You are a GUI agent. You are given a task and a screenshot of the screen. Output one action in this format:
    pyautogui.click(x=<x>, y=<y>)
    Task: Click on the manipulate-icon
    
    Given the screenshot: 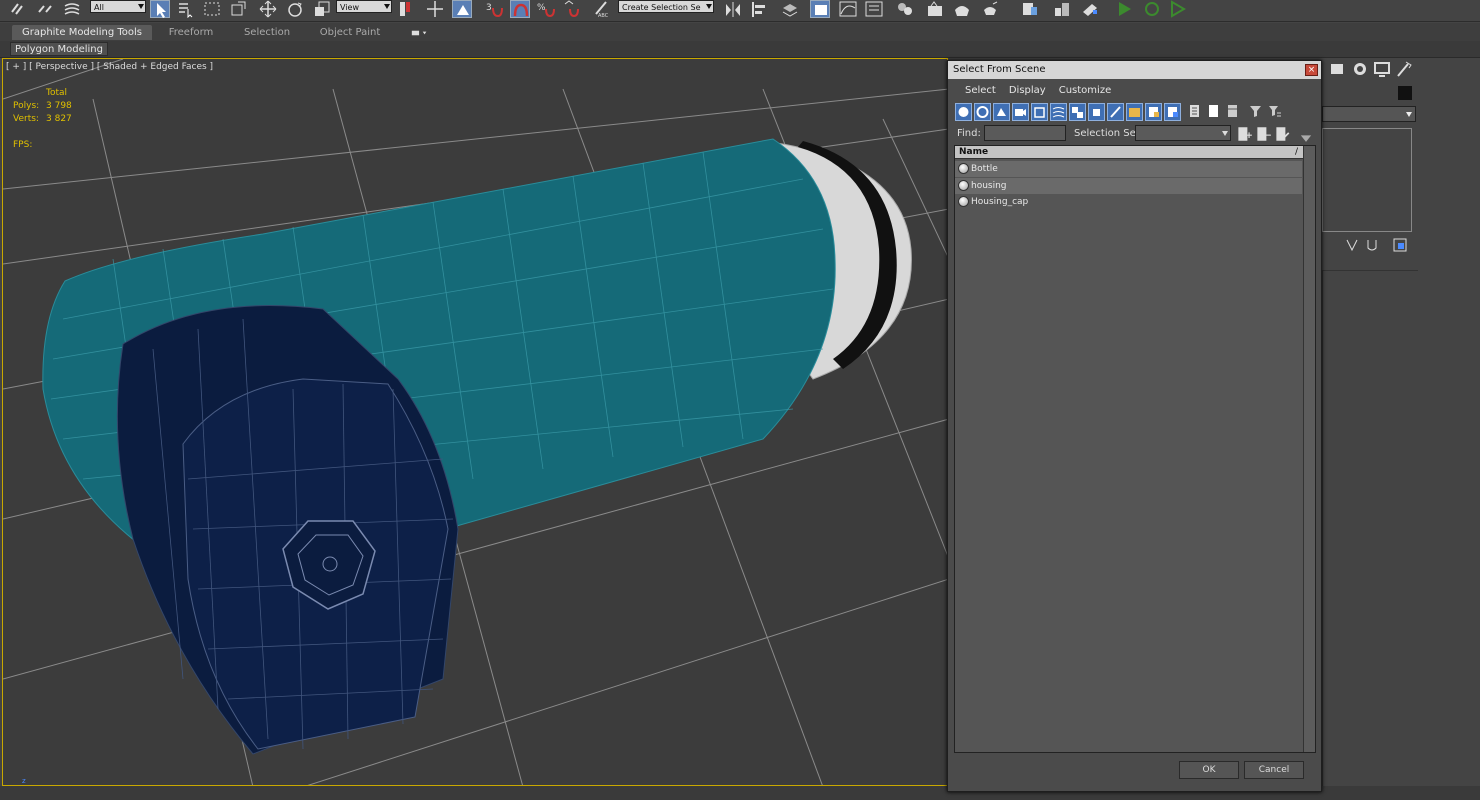 What is the action you would take?
    pyautogui.click(x=435, y=9)
    